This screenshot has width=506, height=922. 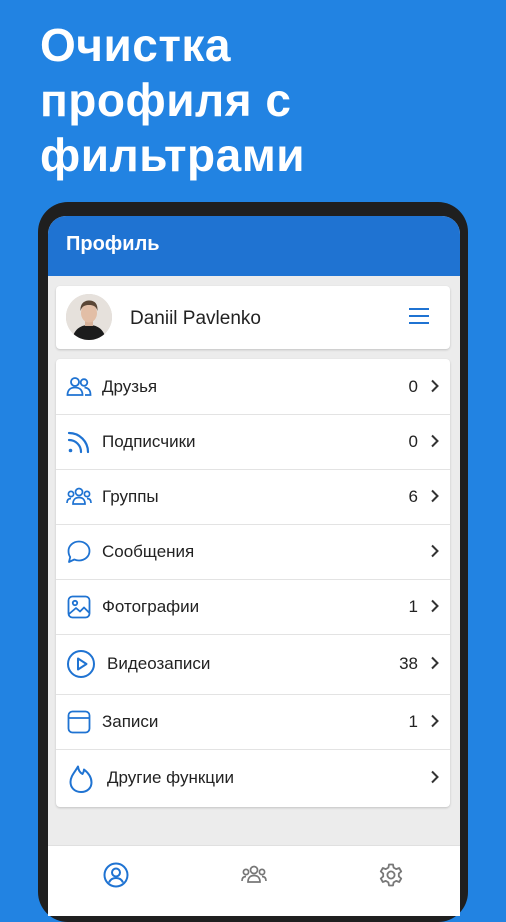 I want to click on avatar, so click(x=89, y=317).